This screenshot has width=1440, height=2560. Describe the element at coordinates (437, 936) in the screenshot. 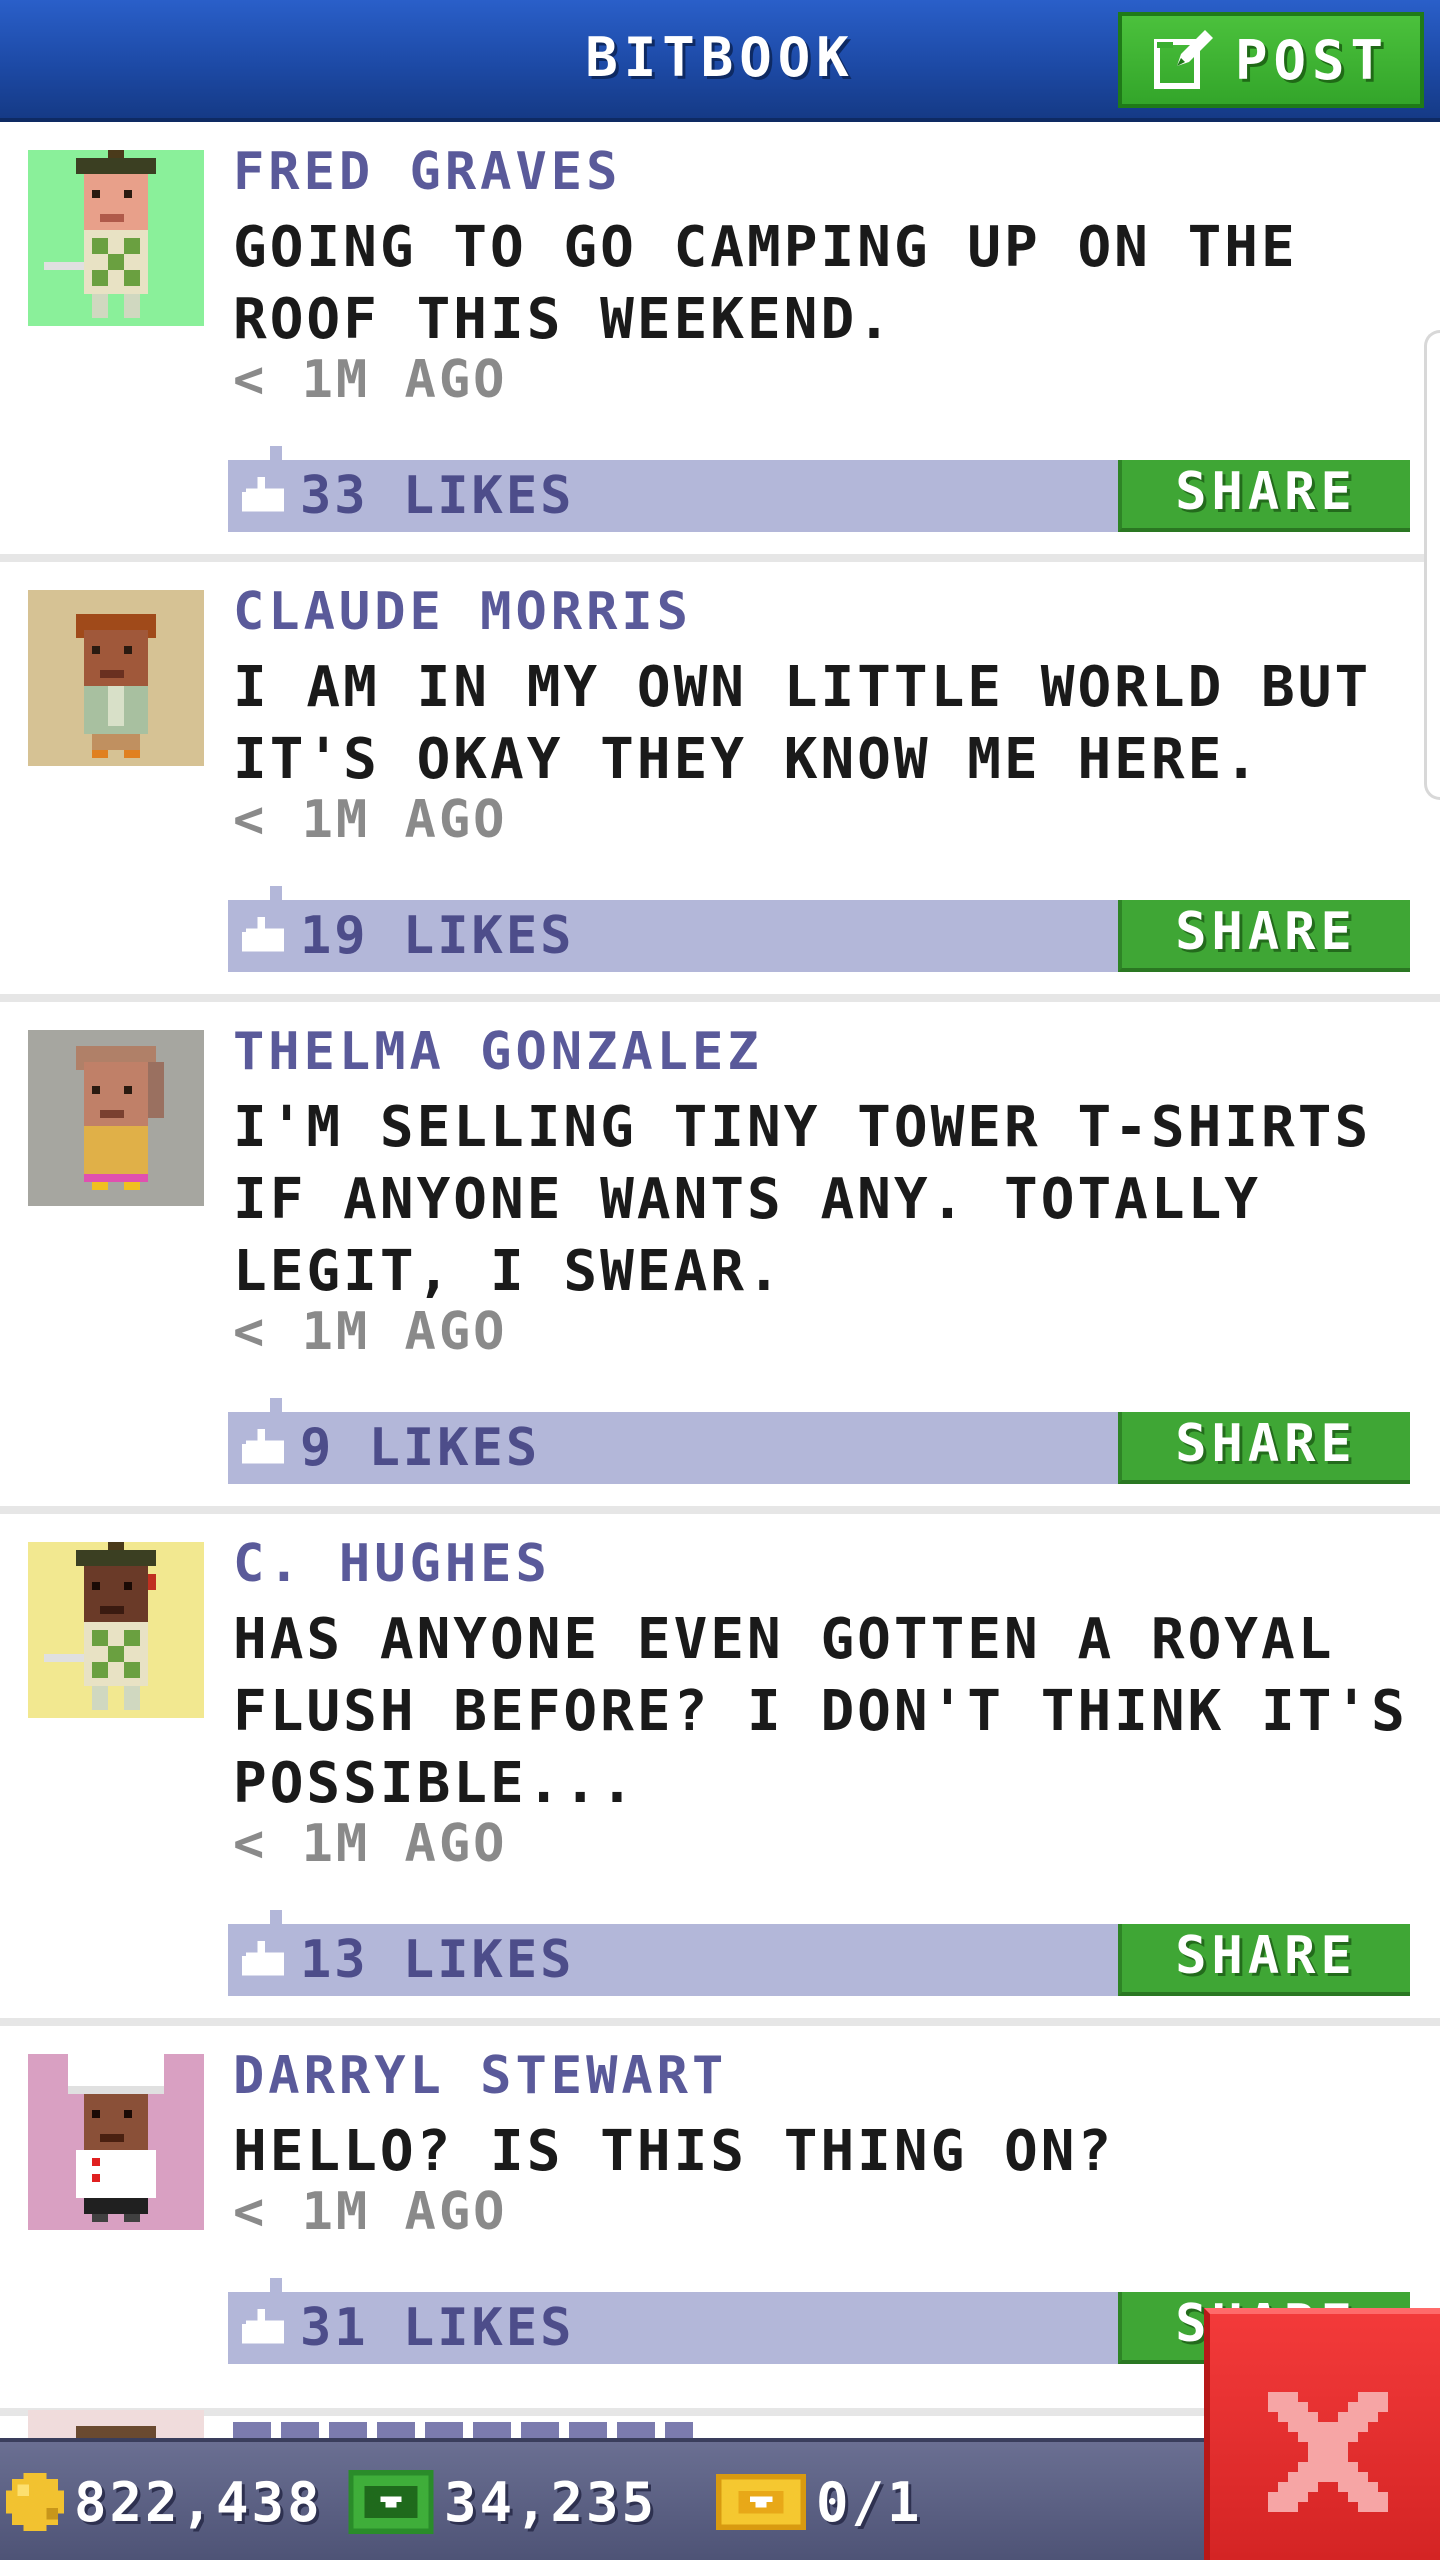

I see `likes-count: 19 LIKES` at that location.